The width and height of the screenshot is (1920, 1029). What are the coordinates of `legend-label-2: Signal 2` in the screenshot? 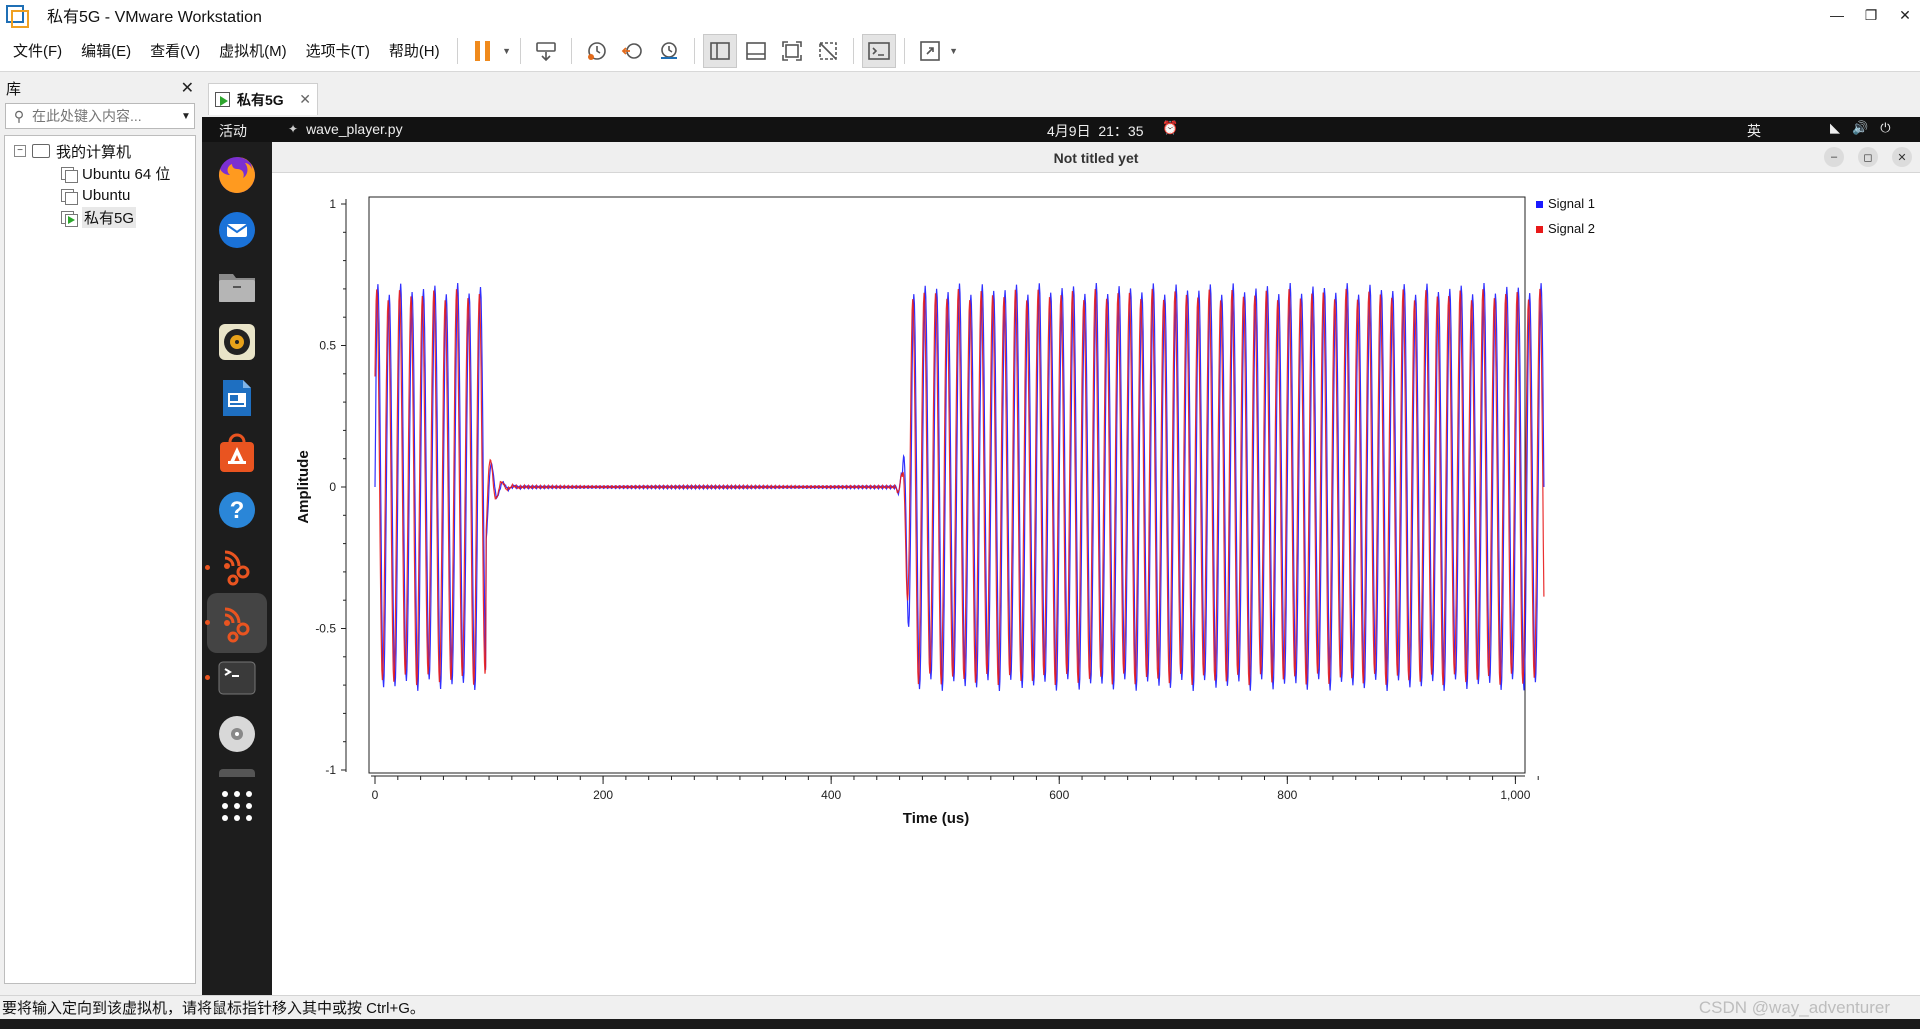 It's located at (1571, 228).